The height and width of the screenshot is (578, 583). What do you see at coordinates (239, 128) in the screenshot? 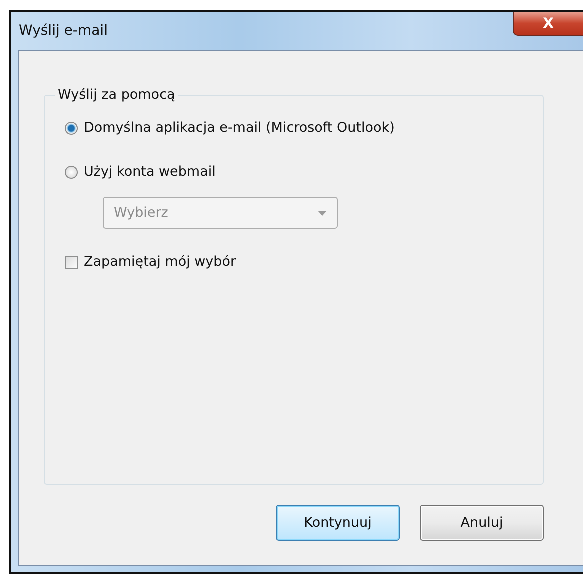
I see `radio-label: Domyślna aplikacja e-mail (Microsoft Outlook)` at bounding box center [239, 128].